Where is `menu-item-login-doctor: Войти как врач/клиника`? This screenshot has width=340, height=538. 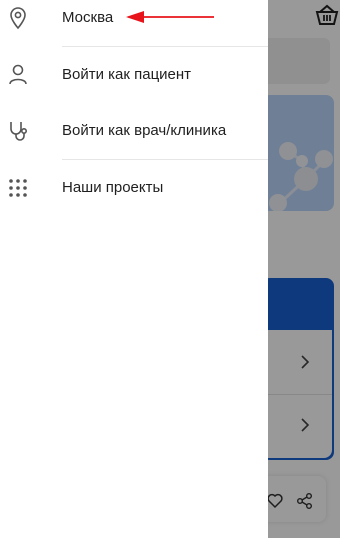
menu-item-login-doctor: Войти как врач/клиника is located at coordinates (134, 131).